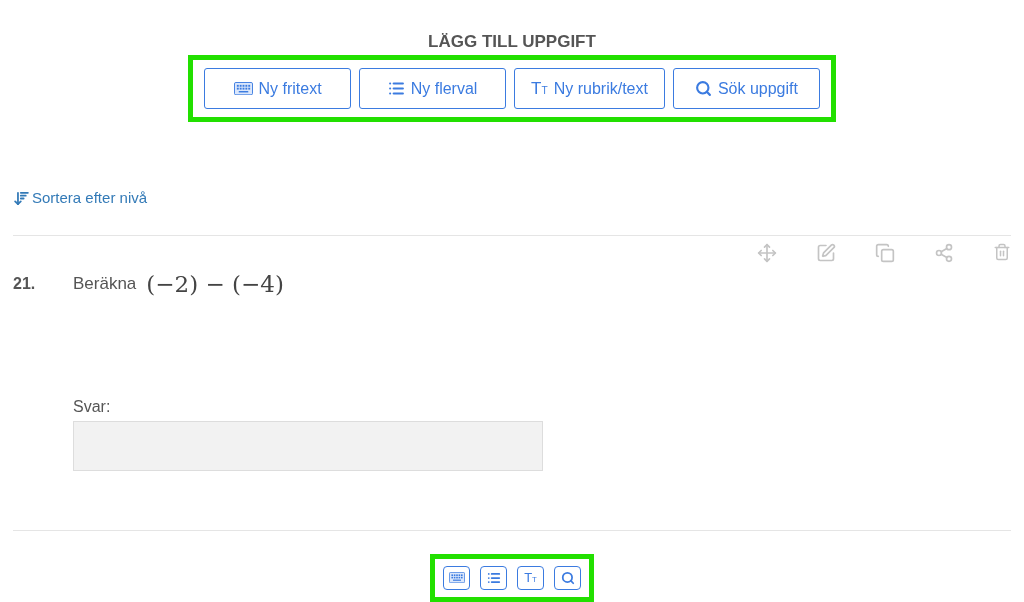  What do you see at coordinates (25, 283) in the screenshot?
I see `question-number: 21.` at bounding box center [25, 283].